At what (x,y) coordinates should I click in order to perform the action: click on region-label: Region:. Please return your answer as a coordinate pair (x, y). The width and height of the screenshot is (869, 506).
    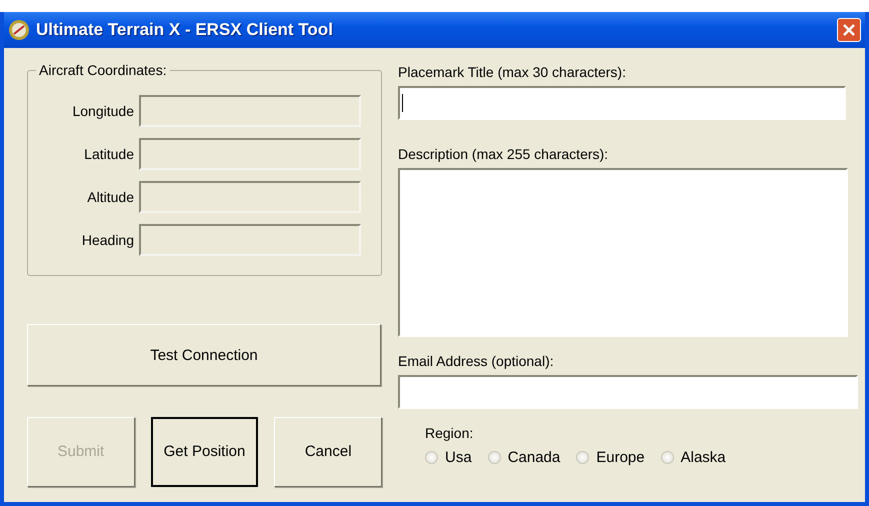
    Looking at the image, I should click on (449, 433).